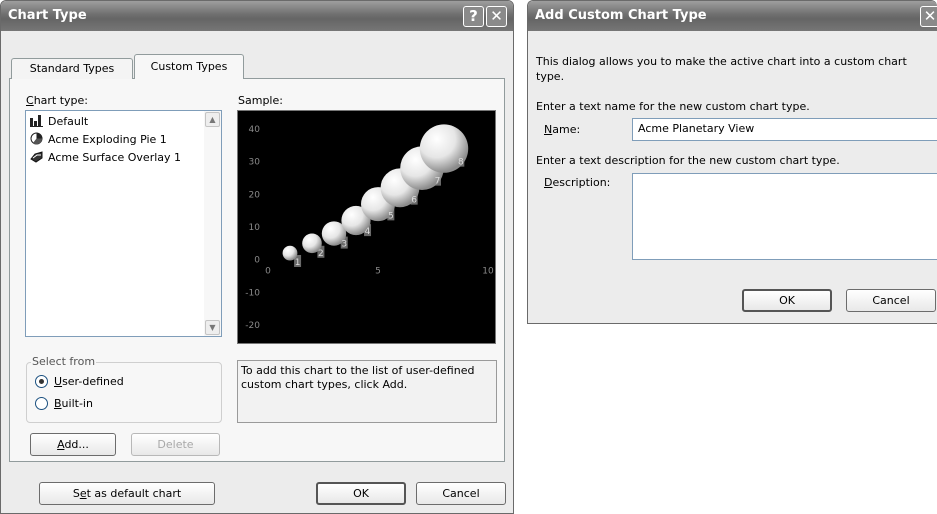 The image size is (937, 514). What do you see at coordinates (64, 361) in the screenshot?
I see `select-from-label: Select from` at bounding box center [64, 361].